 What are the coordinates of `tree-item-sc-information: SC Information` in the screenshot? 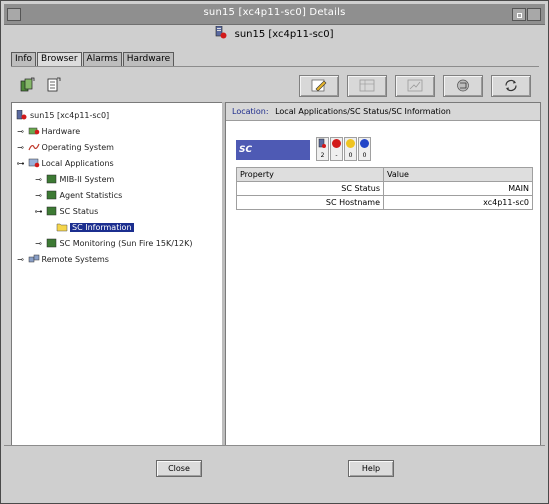 It's located at (95, 228).